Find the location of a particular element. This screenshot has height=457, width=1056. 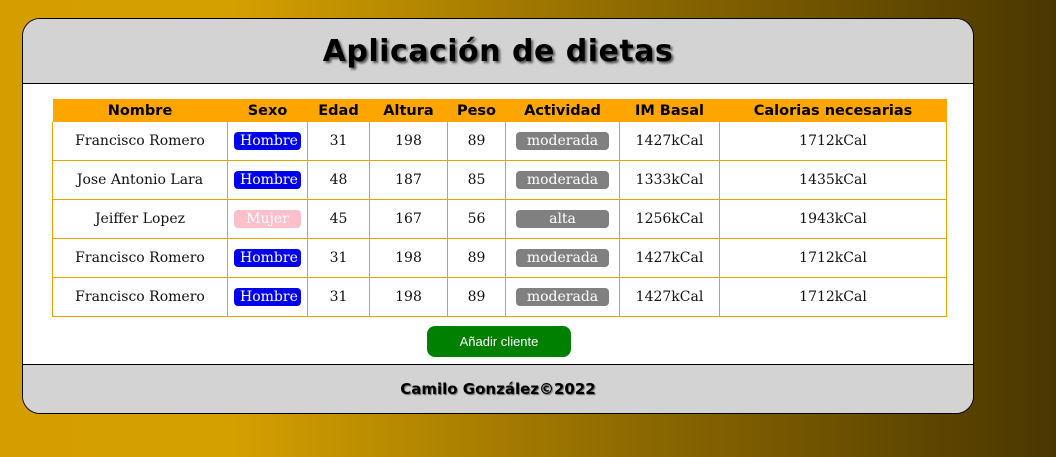

column-header-sexo: Sexo is located at coordinates (267, 110).